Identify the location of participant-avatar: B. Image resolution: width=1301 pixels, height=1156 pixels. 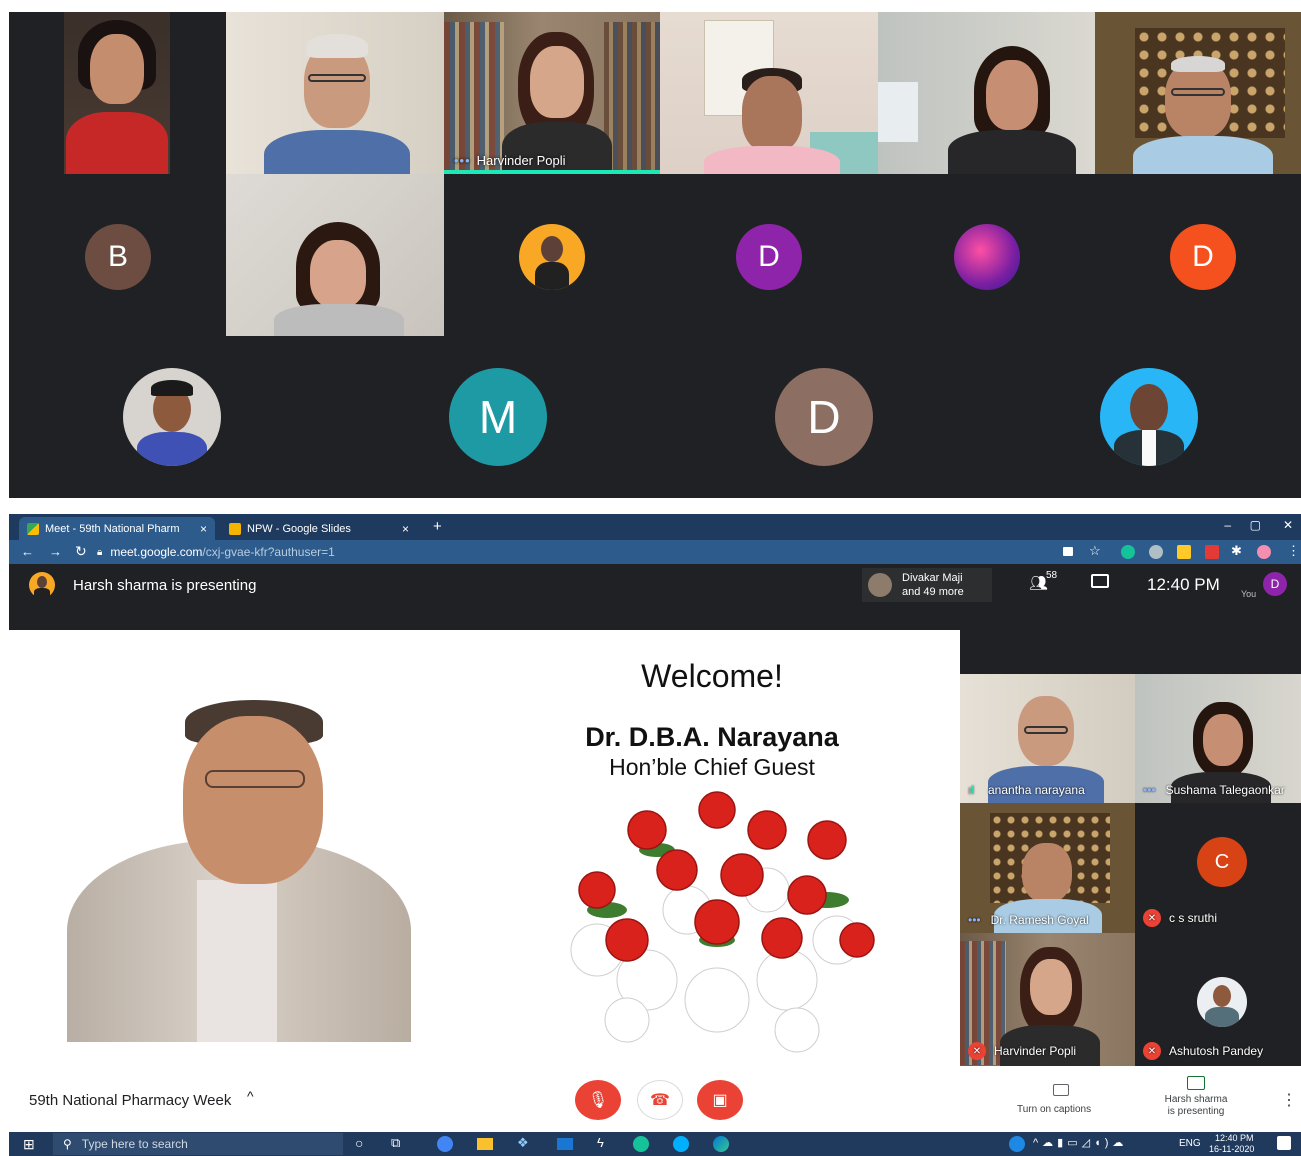
(118, 257).